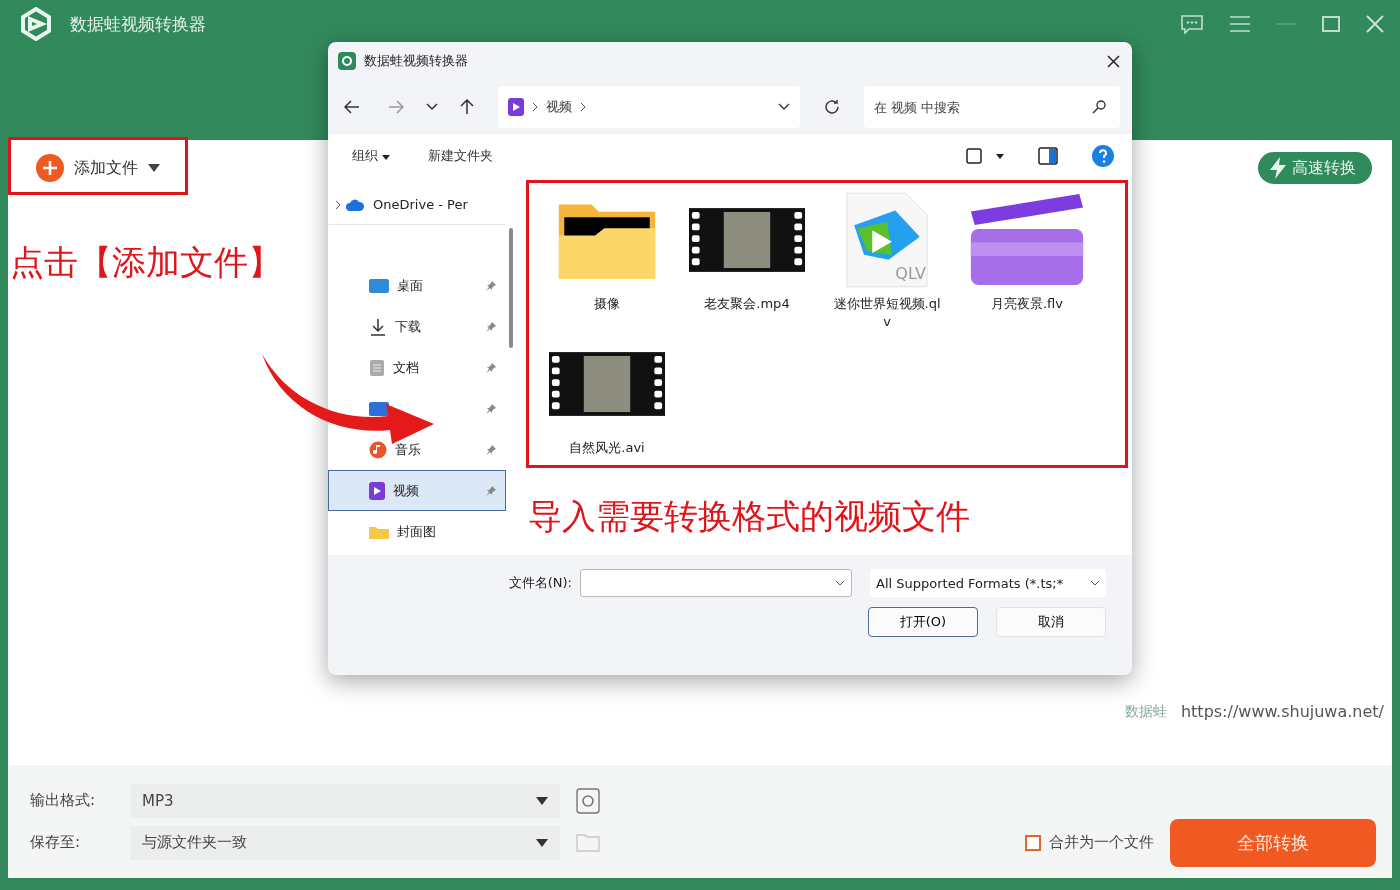  I want to click on new-folder-button: 新建文件夹, so click(461, 156).